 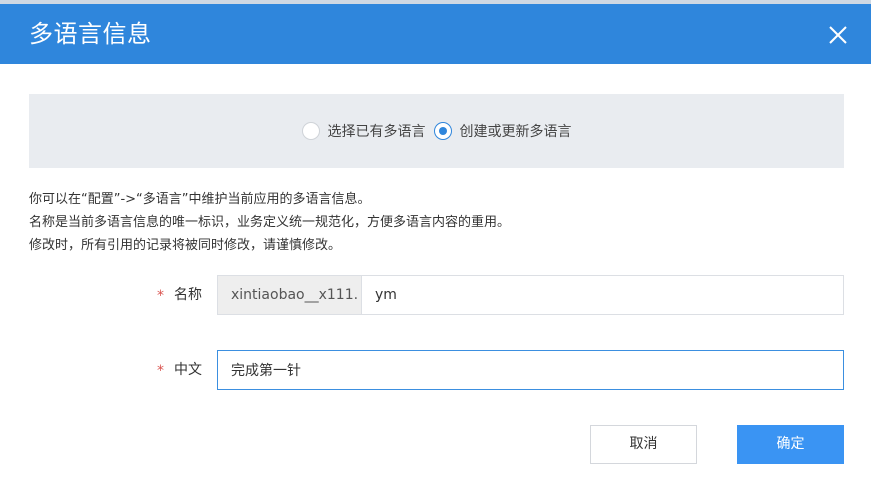 I want to click on radio-label-select-existing: 选择已有多语言, so click(x=376, y=132).